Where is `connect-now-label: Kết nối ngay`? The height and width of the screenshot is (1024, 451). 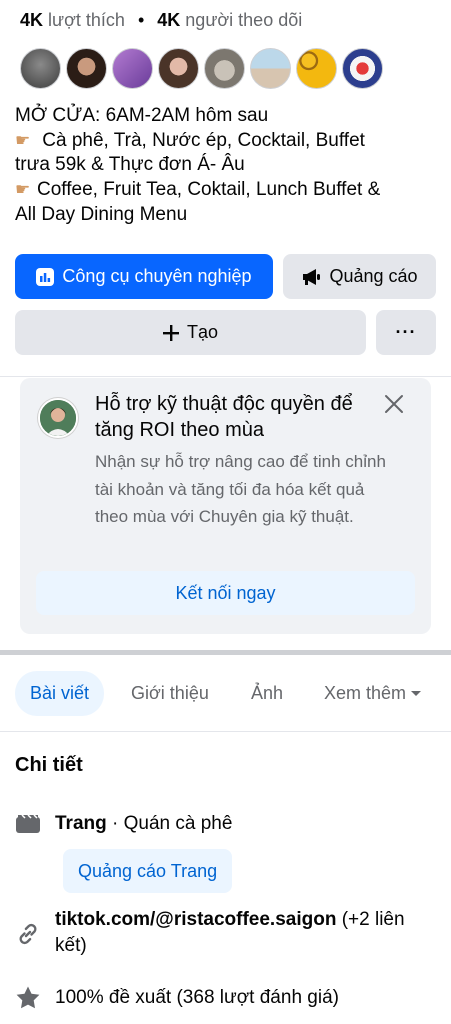
connect-now-label: Kết nối ngay is located at coordinates (225, 592).